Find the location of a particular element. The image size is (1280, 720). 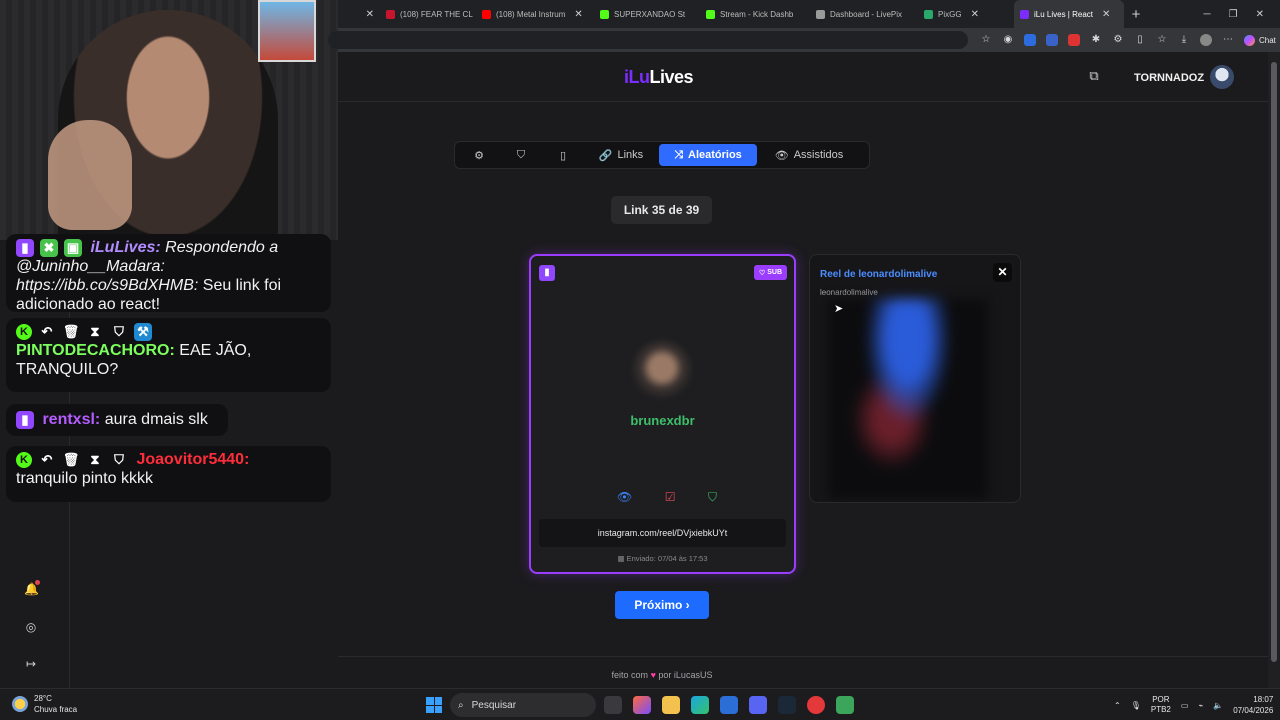

network-icon: ⌁ is located at coordinates (1200, 705).